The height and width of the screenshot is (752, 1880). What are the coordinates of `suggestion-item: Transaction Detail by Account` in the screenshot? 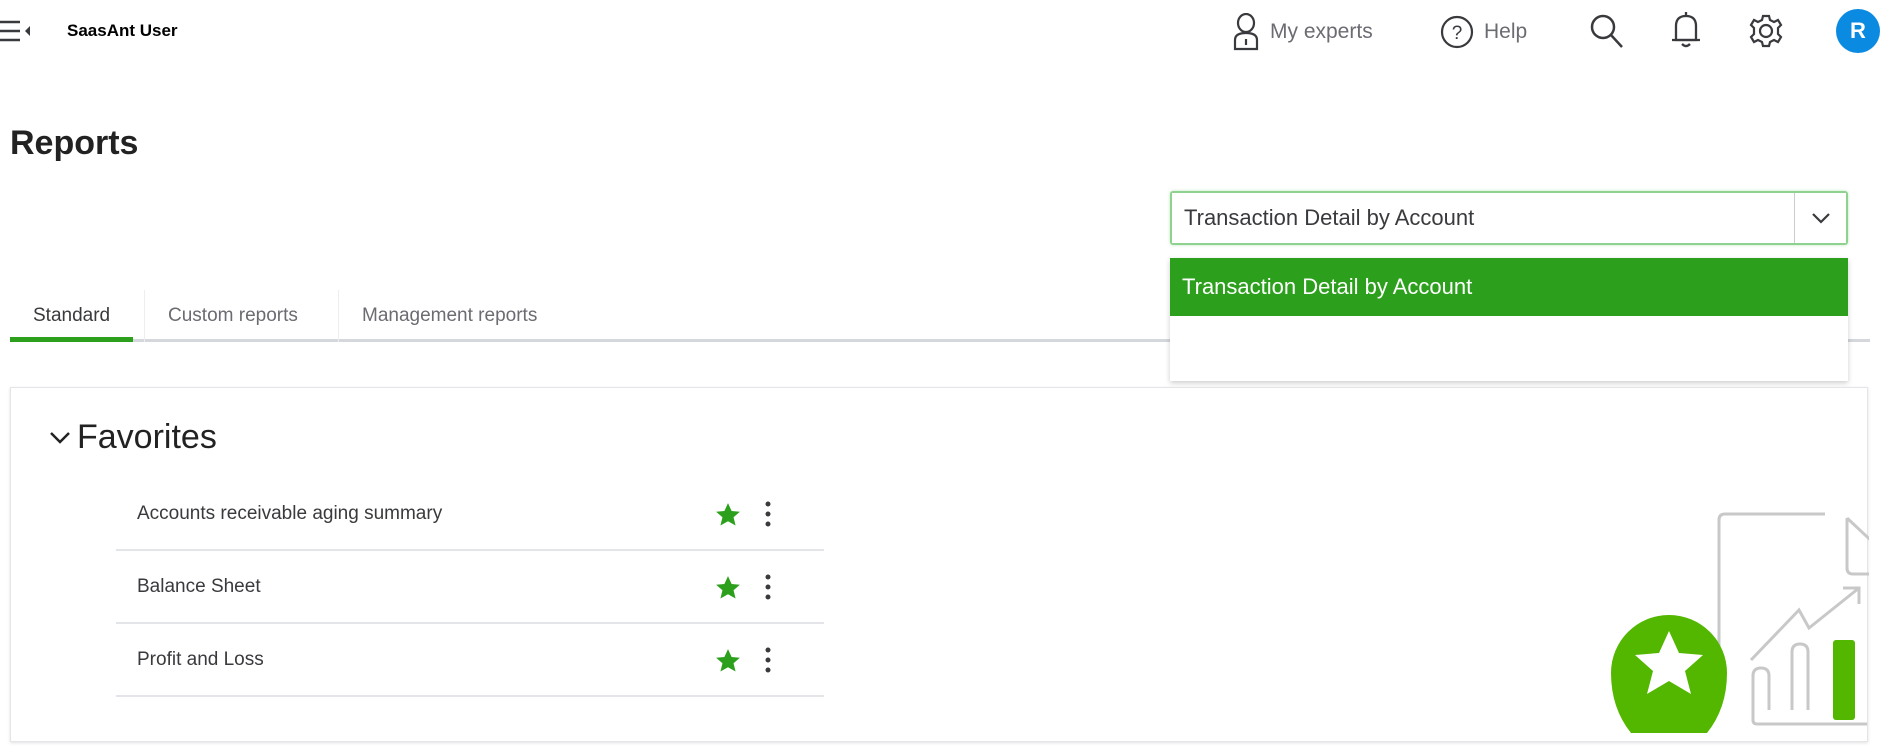 It's located at (1509, 287).